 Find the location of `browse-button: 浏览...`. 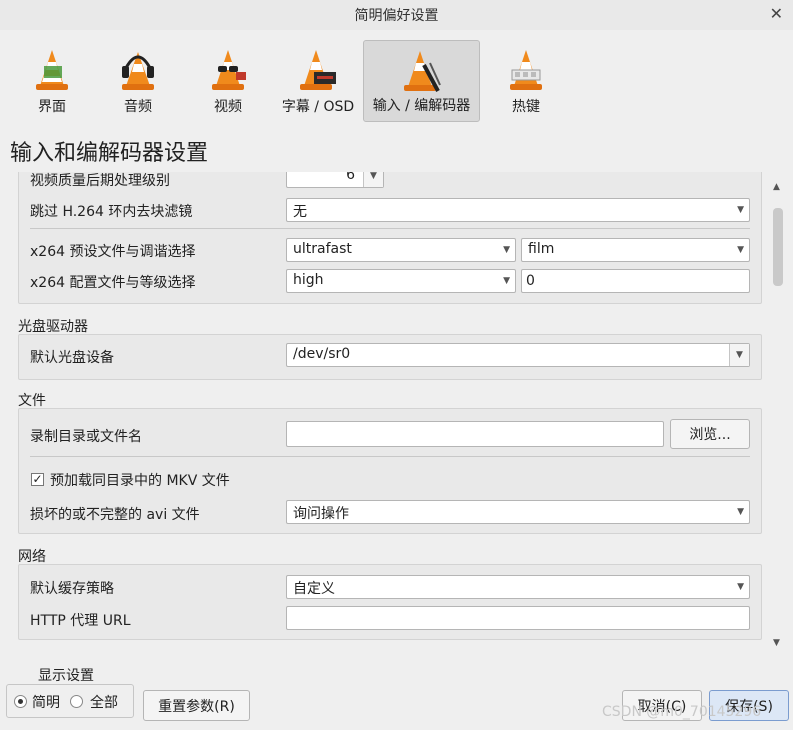

browse-button: 浏览... is located at coordinates (710, 434).